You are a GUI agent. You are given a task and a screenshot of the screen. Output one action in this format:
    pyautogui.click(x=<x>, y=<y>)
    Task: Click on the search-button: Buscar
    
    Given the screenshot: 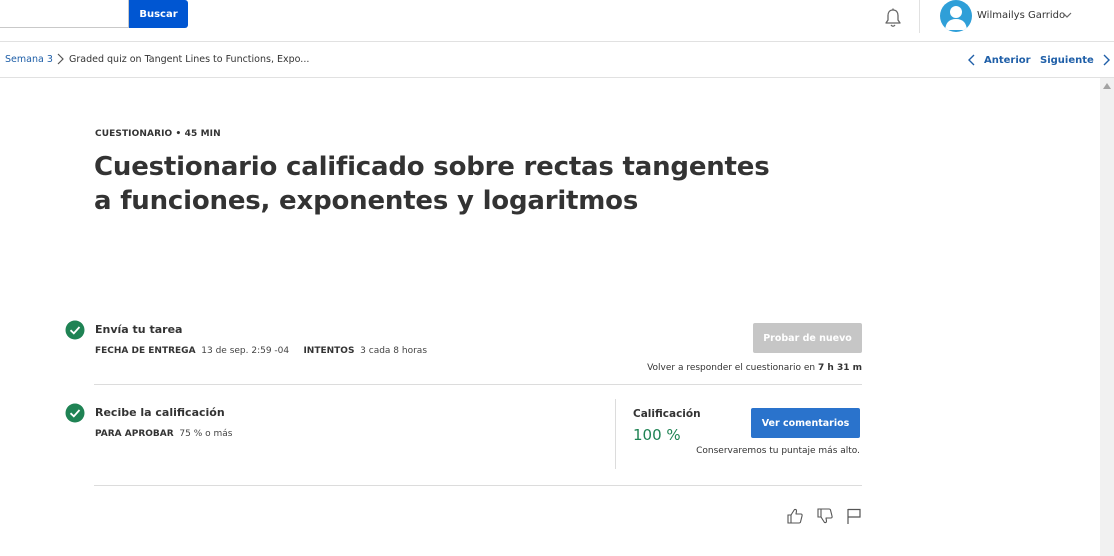 What is the action you would take?
    pyautogui.click(x=158, y=14)
    